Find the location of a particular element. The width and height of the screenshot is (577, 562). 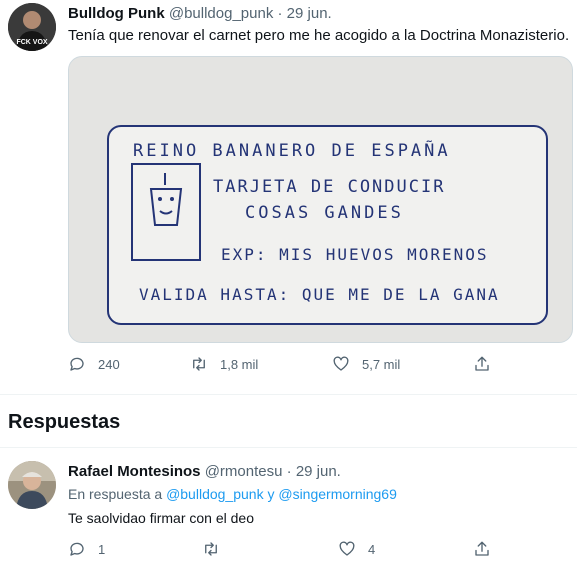

reply-author-avatar is located at coordinates (32, 485).